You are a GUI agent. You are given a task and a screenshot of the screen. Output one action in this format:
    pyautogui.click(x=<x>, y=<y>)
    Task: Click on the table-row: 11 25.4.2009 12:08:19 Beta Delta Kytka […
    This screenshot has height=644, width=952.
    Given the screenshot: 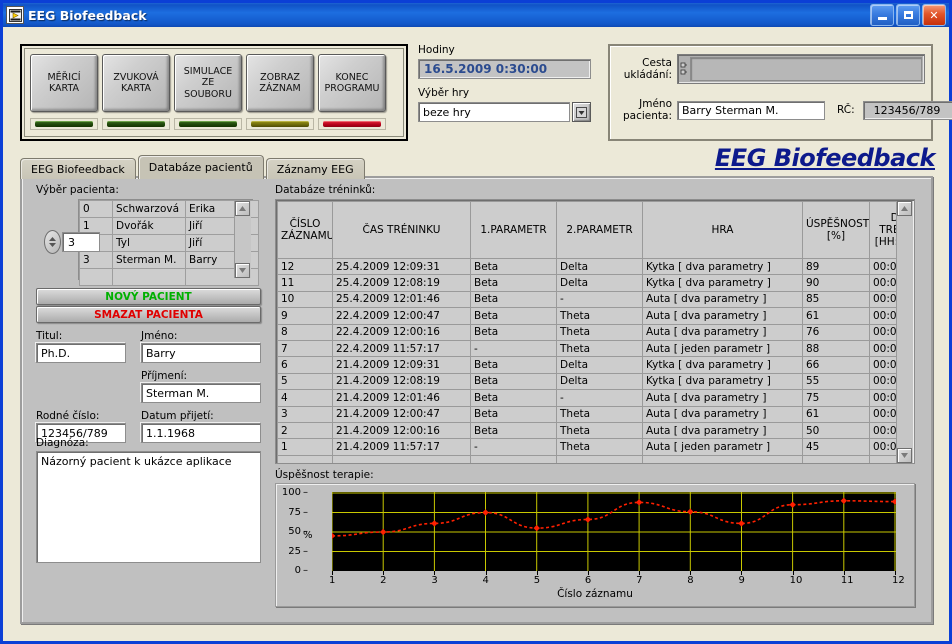 What is the action you would take?
    pyautogui.click(x=587, y=283)
    